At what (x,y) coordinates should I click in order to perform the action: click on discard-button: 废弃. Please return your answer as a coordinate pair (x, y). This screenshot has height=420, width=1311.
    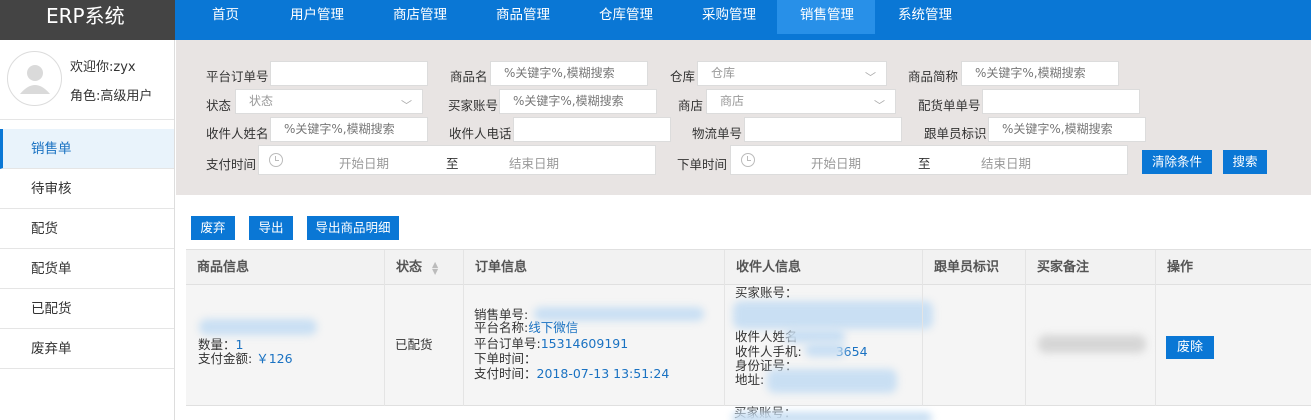
    Looking at the image, I should click on (213, 228).